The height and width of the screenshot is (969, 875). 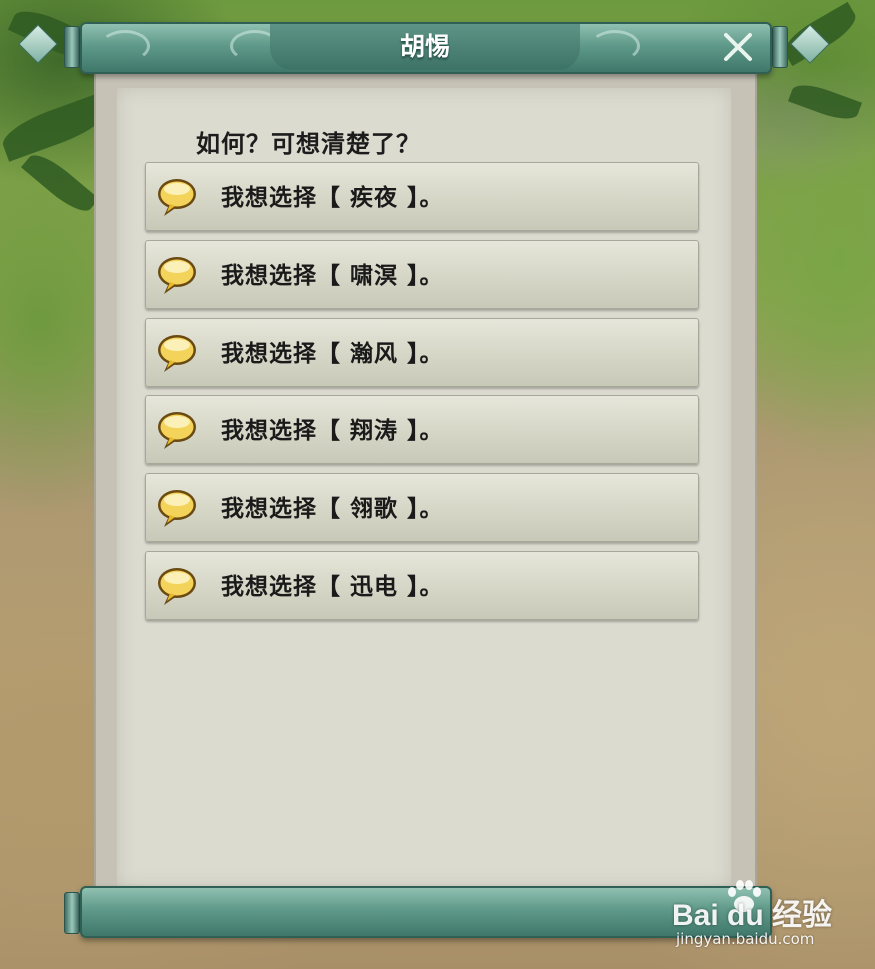 I want to click on dialog-title: 胡惕, so click(x=424, y=46).